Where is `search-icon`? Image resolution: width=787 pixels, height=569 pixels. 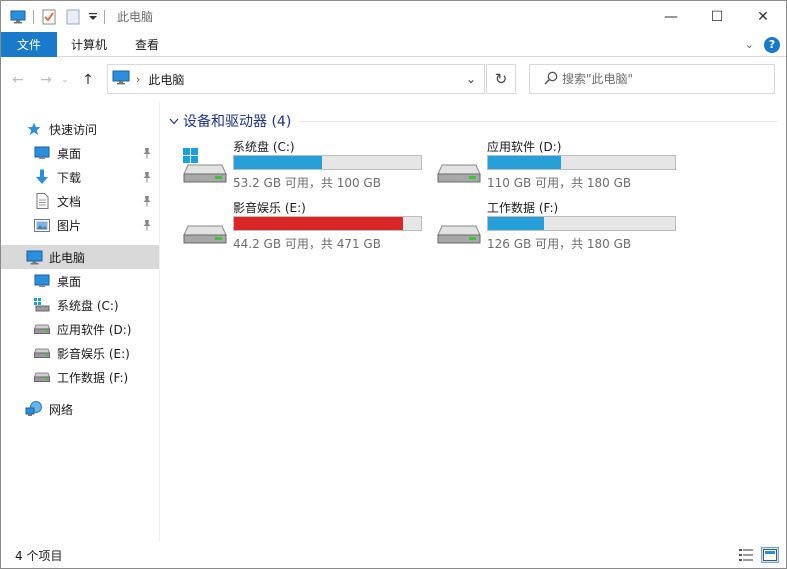 search-icon is located at coordinates (551, 79).